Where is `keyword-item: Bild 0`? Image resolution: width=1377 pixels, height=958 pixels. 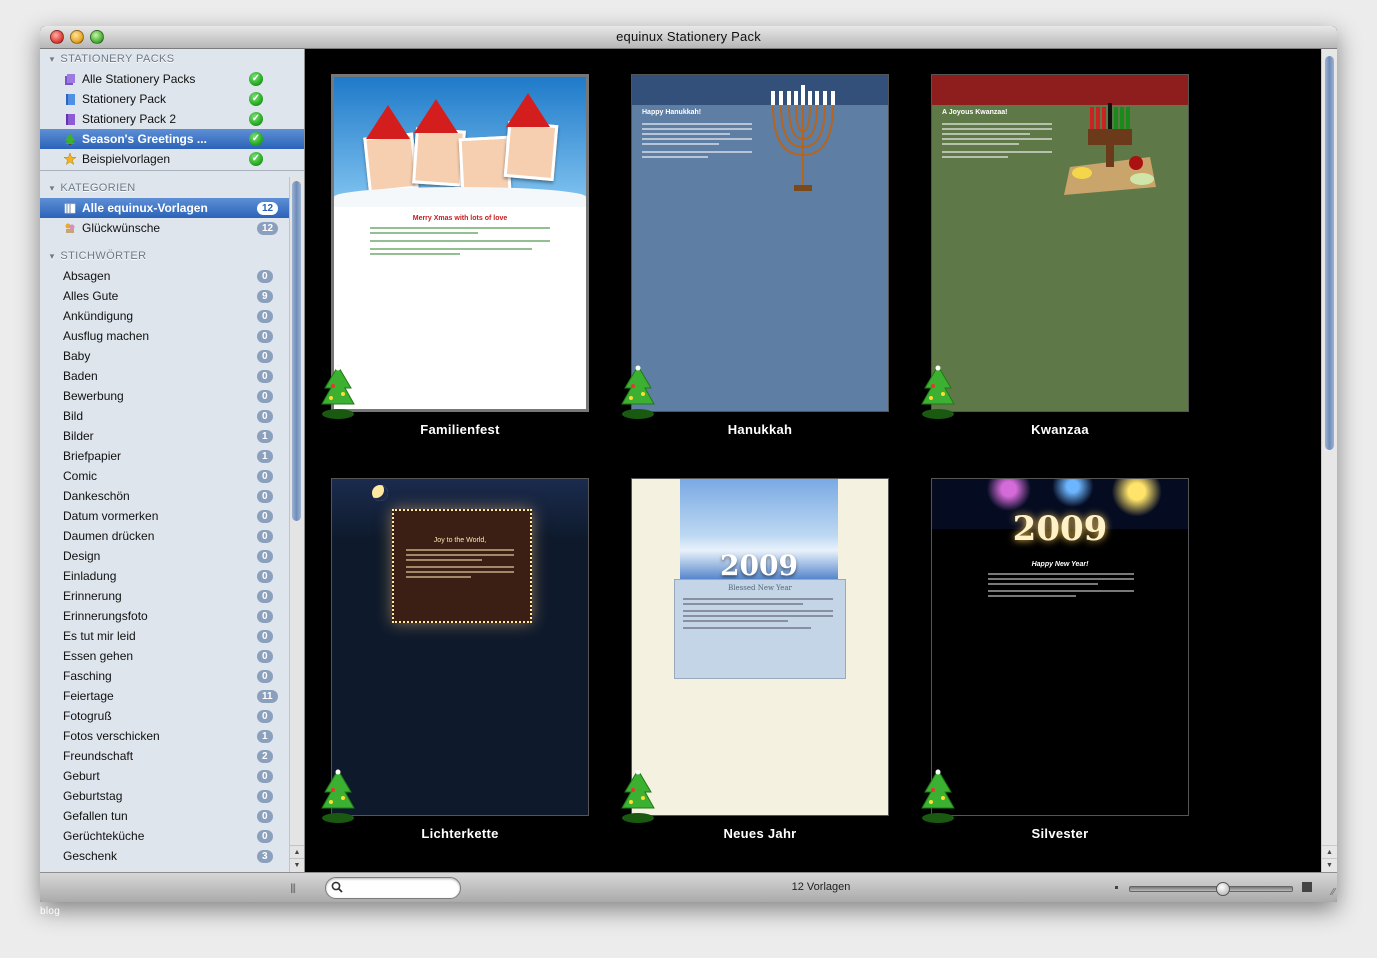
keyword-item: Bild 0 is located at coordinates (172, 416).